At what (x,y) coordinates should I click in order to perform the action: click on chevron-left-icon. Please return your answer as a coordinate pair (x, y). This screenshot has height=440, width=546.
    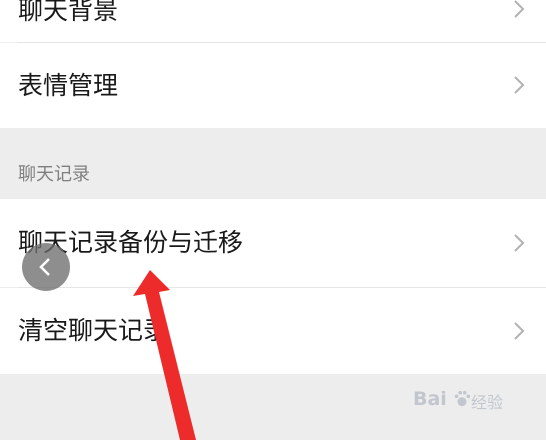
    Looking at the image, I should click on (44, 267).